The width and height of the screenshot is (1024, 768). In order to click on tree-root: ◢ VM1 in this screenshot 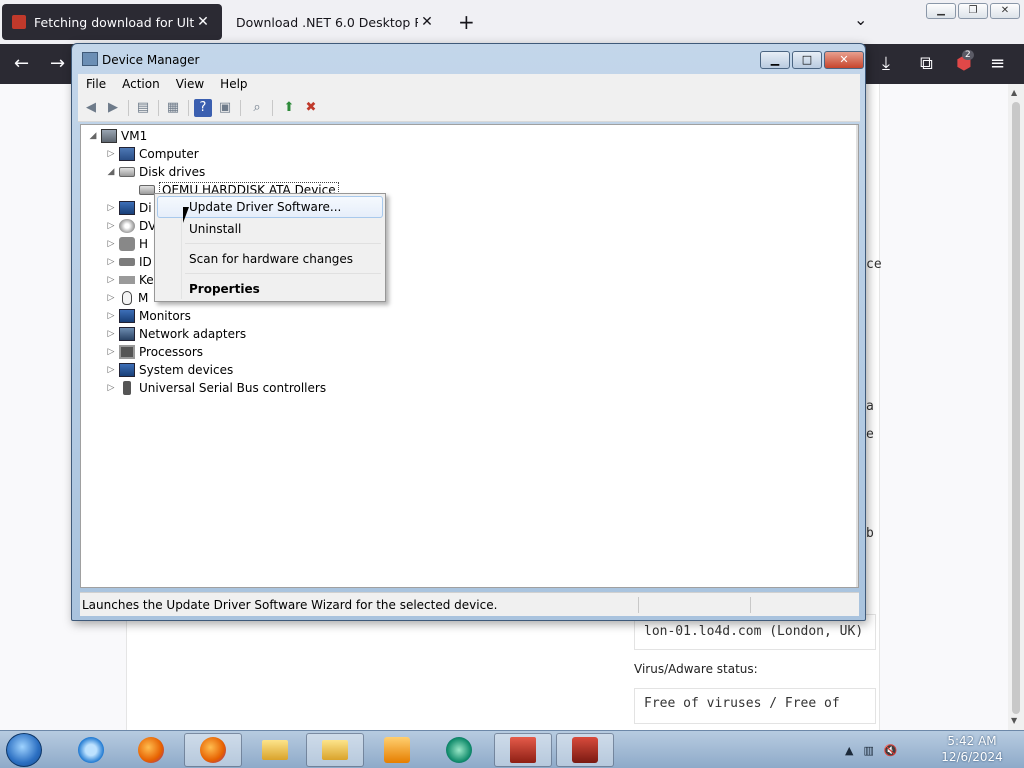, I will do `click(117, 136)`.